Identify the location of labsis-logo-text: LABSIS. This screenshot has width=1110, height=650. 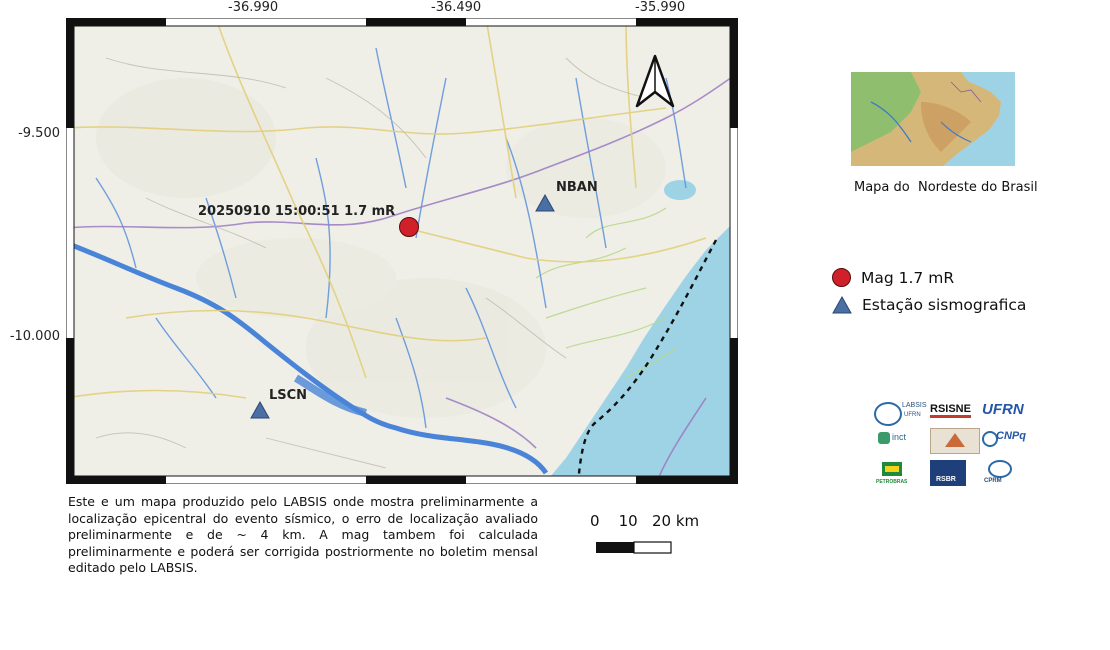
(914, 405).